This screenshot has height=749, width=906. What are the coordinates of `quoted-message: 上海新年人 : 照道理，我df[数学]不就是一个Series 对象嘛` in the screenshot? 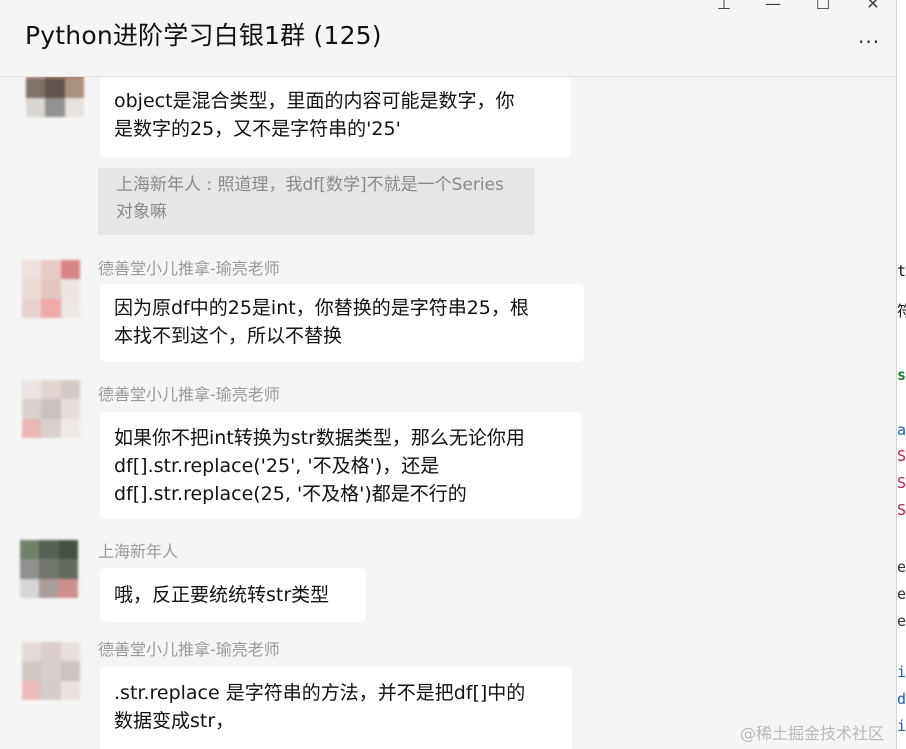 It's located at (316, 201).